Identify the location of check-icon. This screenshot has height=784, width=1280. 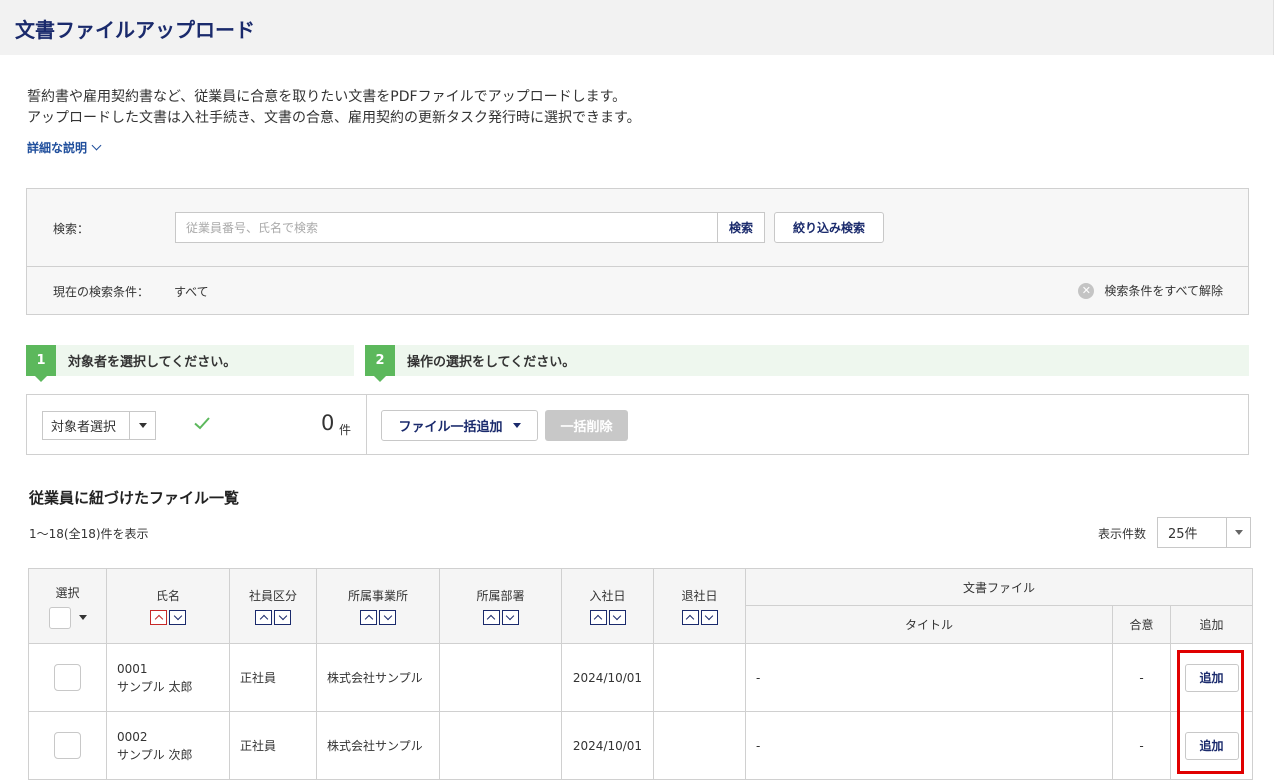
(202, 423).